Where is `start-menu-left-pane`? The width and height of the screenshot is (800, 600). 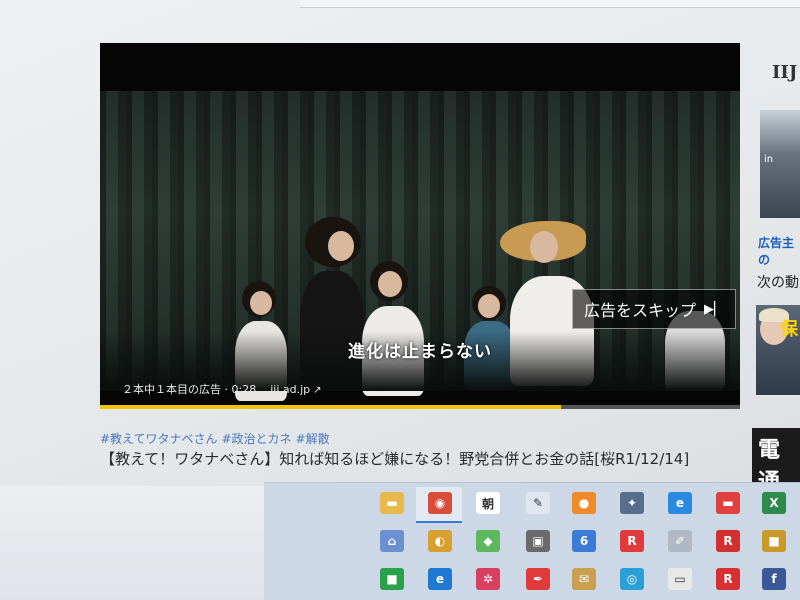 start-menu-left-pane is located at coordinates (132, 543).